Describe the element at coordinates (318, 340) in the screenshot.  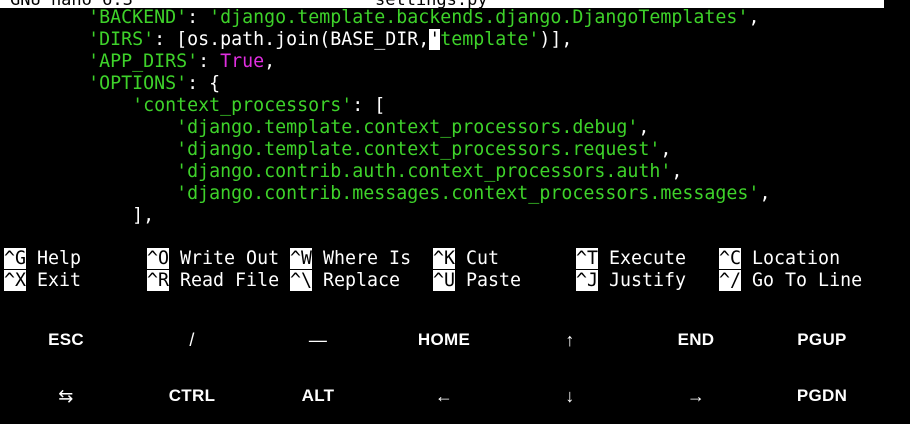
I see `dash-key: —` at that location.